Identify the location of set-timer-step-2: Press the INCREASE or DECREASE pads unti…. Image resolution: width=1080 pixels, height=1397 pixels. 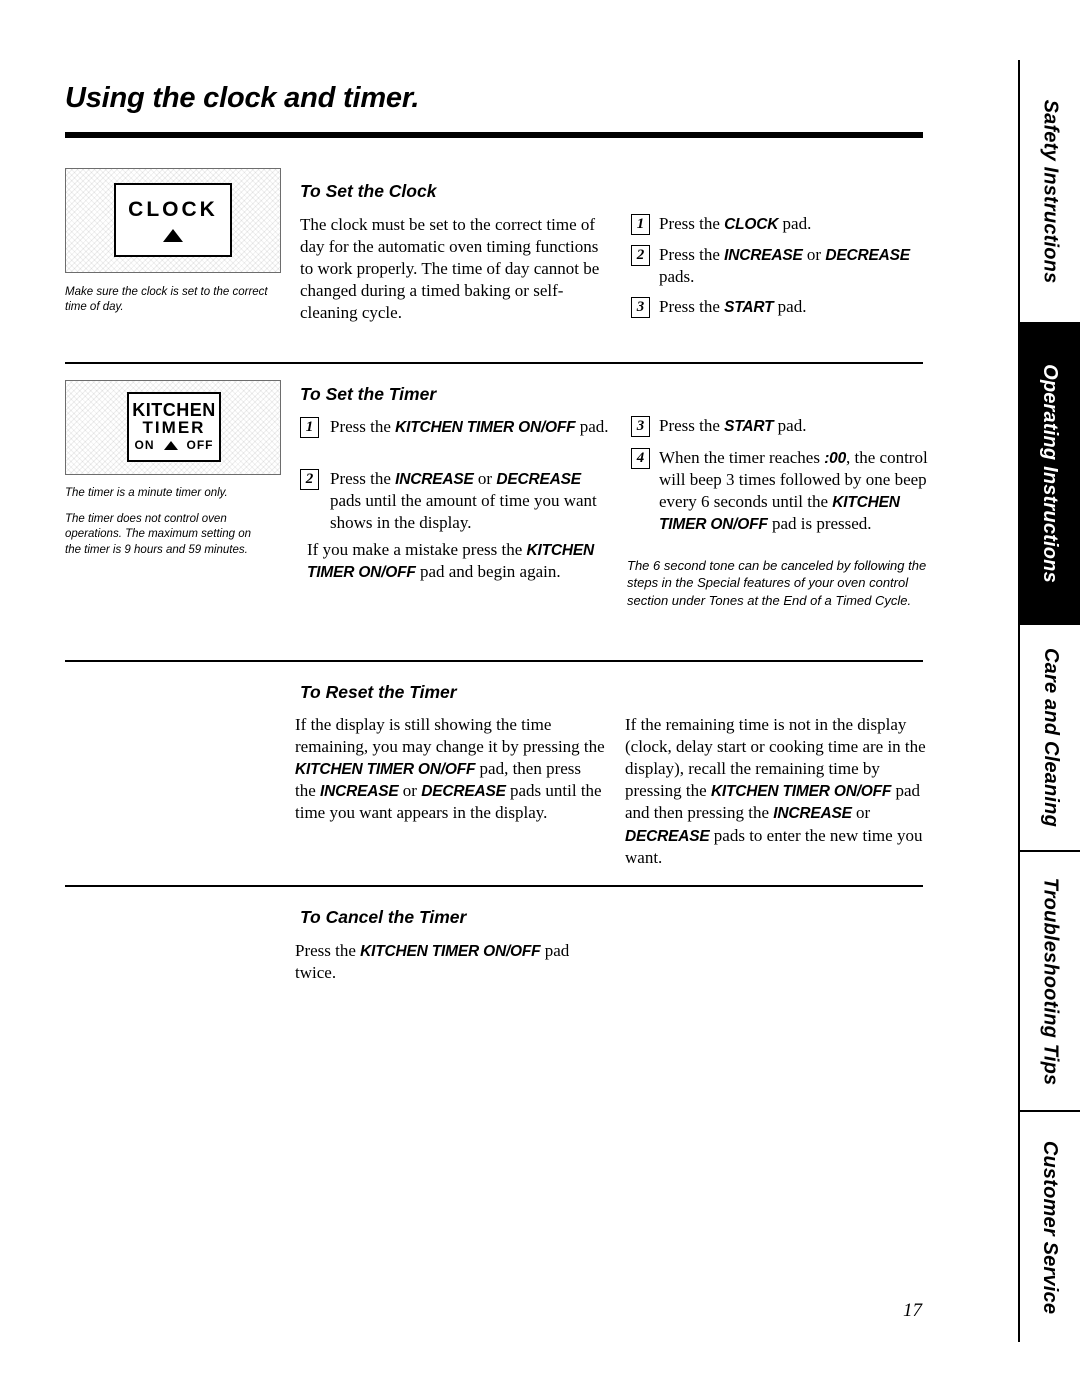
(463, 501).